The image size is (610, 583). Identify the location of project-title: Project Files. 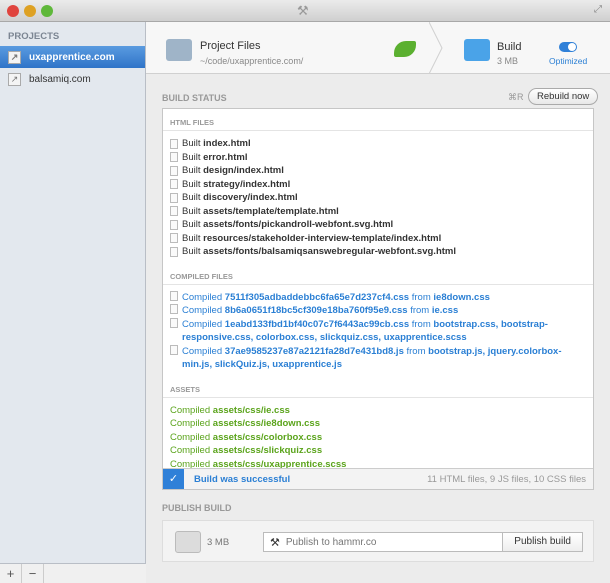
(230, 46).